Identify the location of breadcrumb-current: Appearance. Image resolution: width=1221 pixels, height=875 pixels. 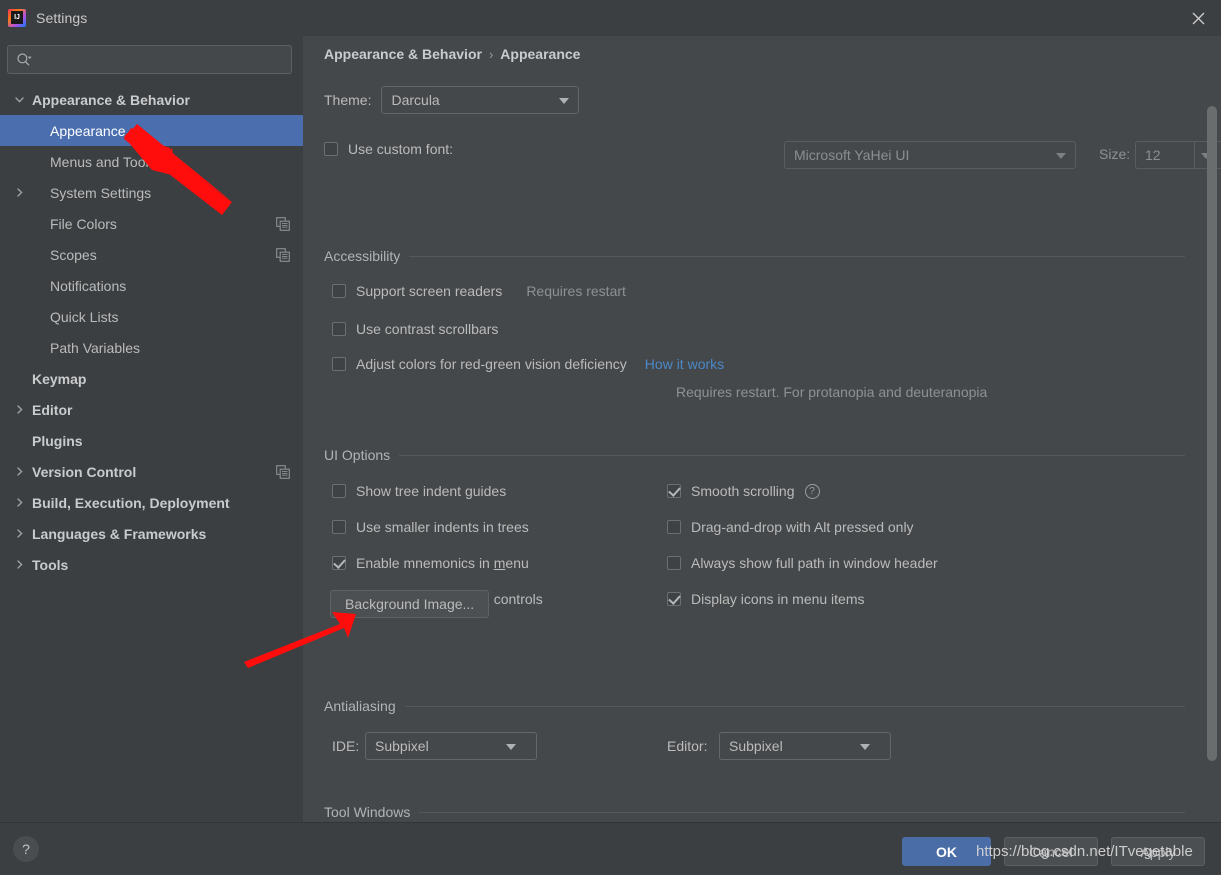
(540, 54).